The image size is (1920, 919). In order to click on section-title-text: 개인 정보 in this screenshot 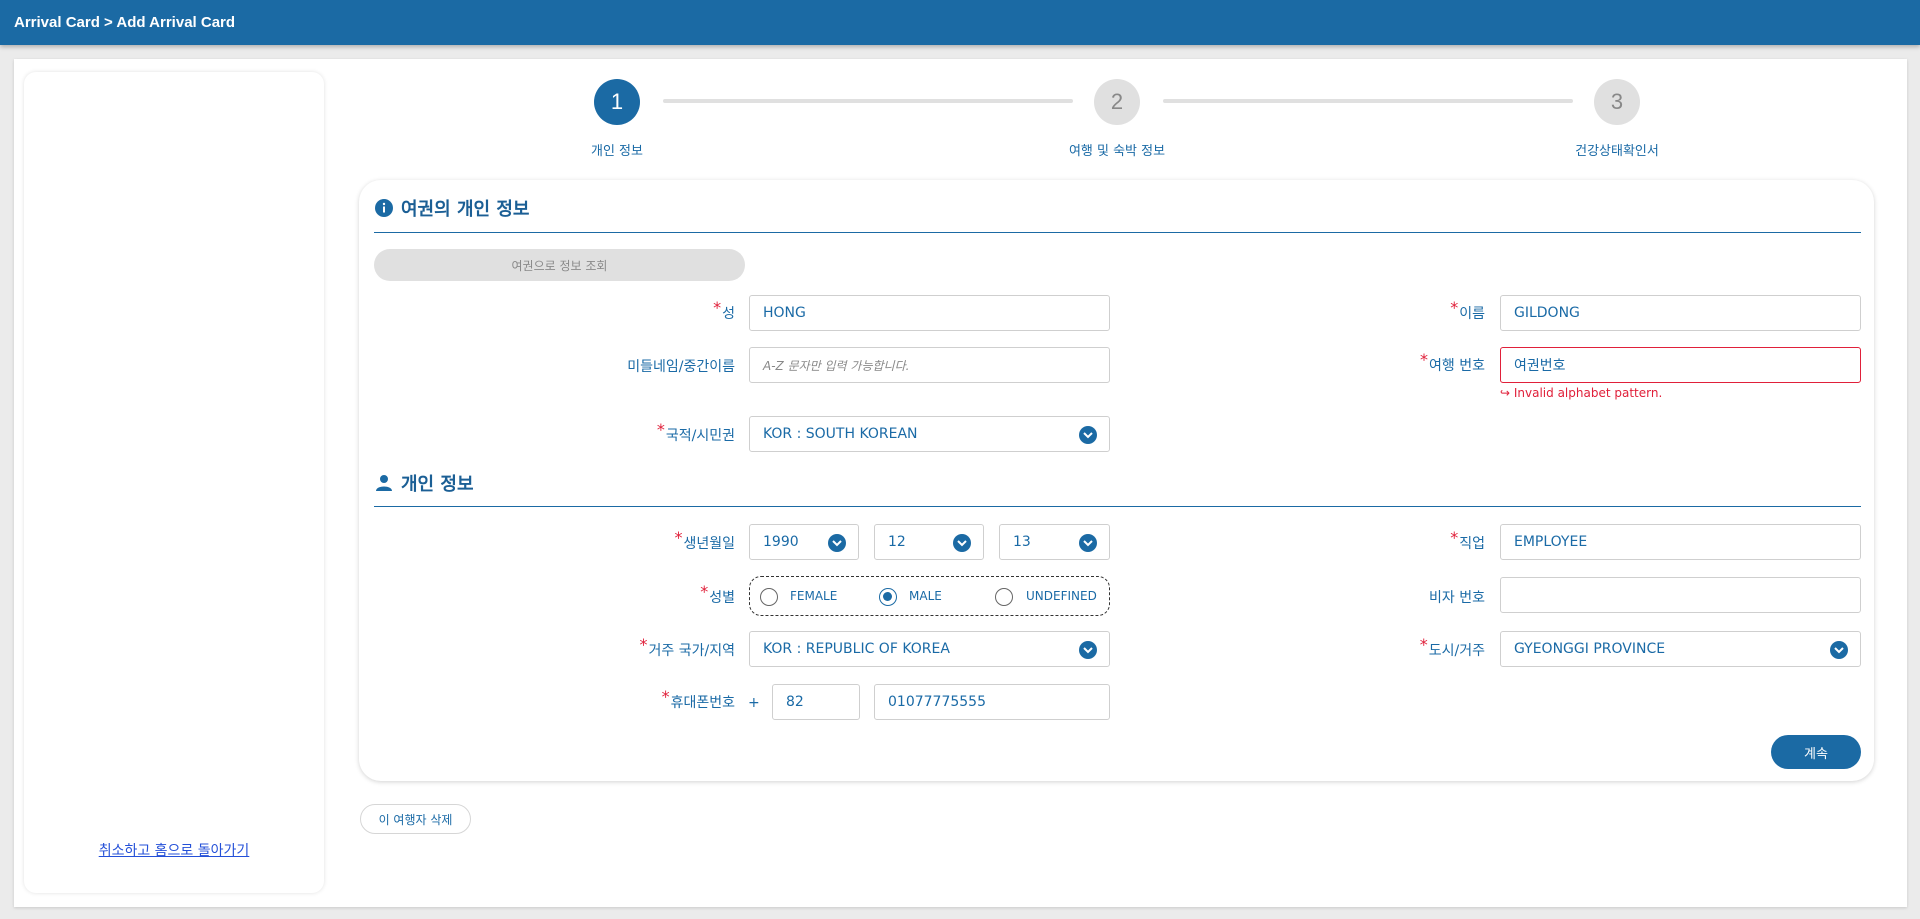, I will do `click(437, 484)`.